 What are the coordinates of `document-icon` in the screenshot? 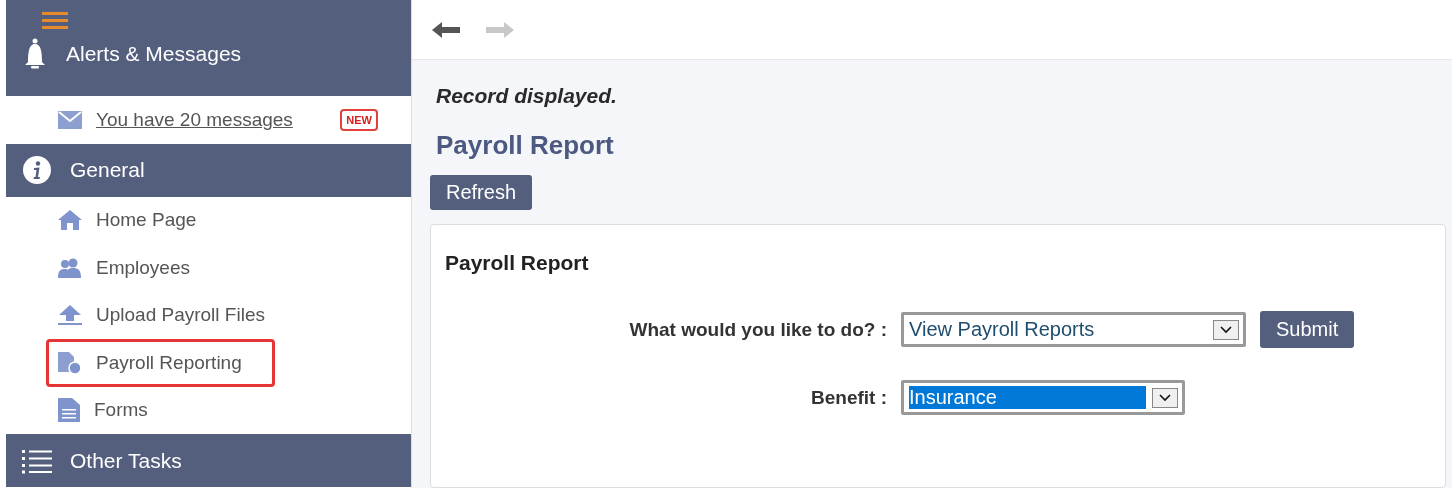 It's located at (70, 362).